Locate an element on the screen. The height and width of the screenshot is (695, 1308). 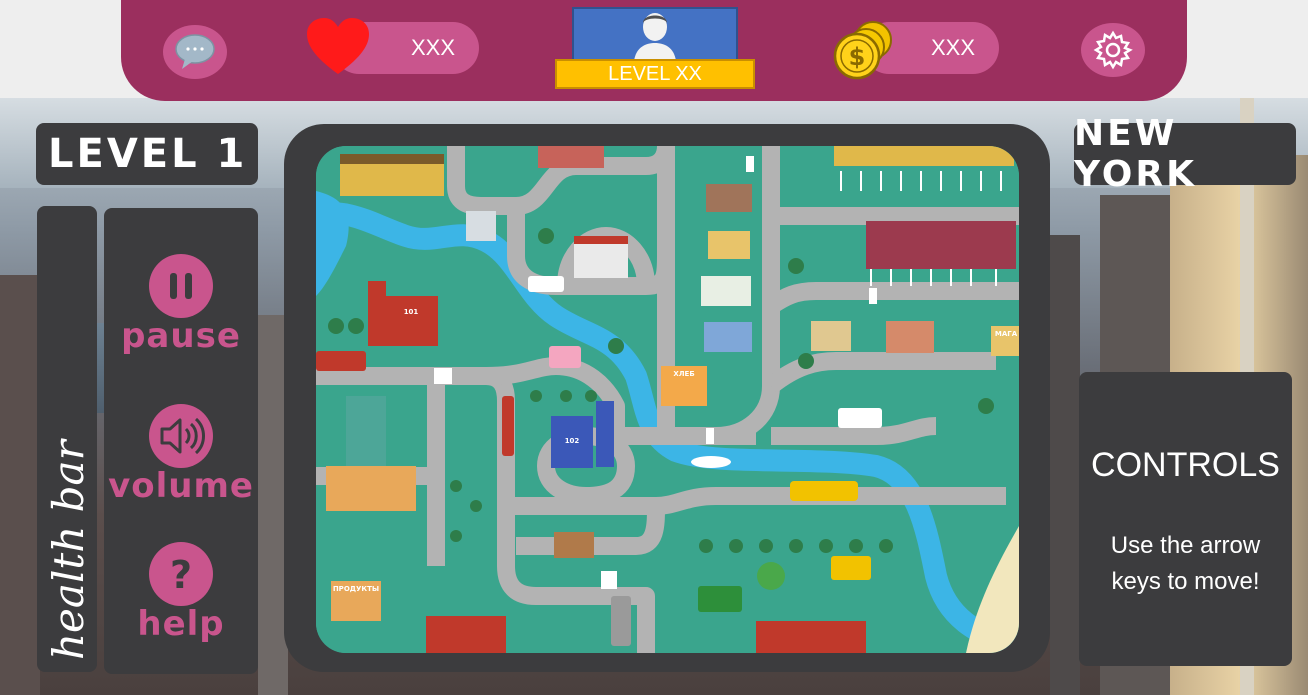
question-mark-icon: ? is located at coordinates (181, 574).